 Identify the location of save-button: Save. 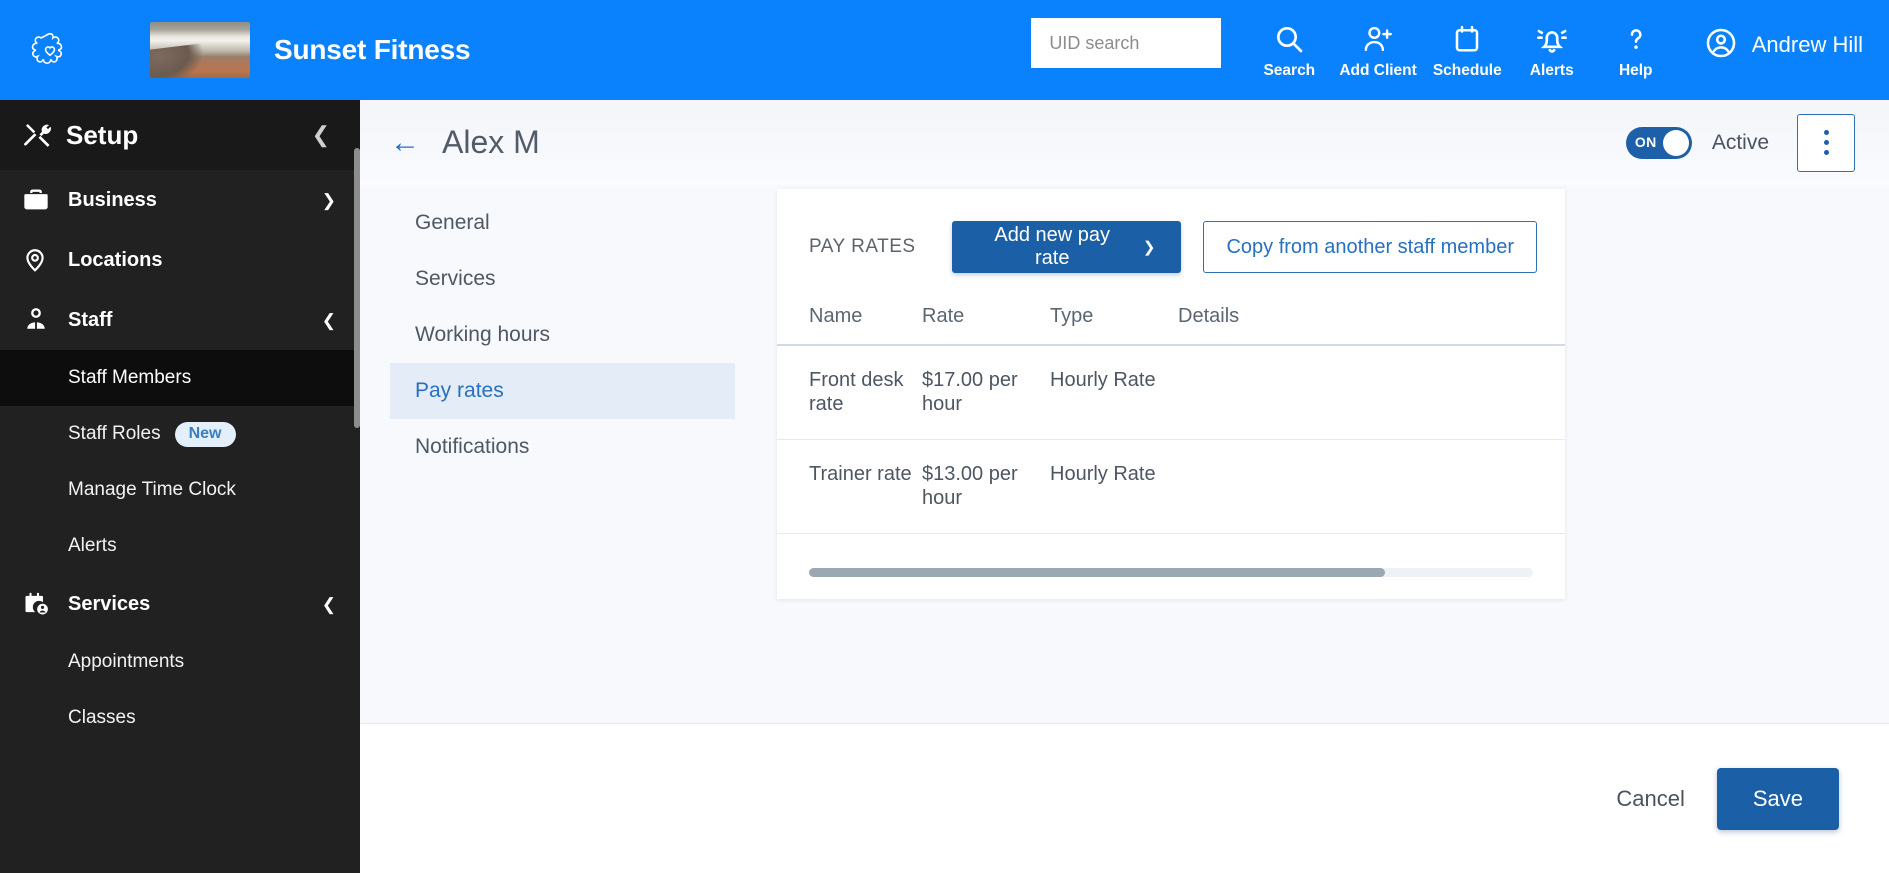
(1777, 798).